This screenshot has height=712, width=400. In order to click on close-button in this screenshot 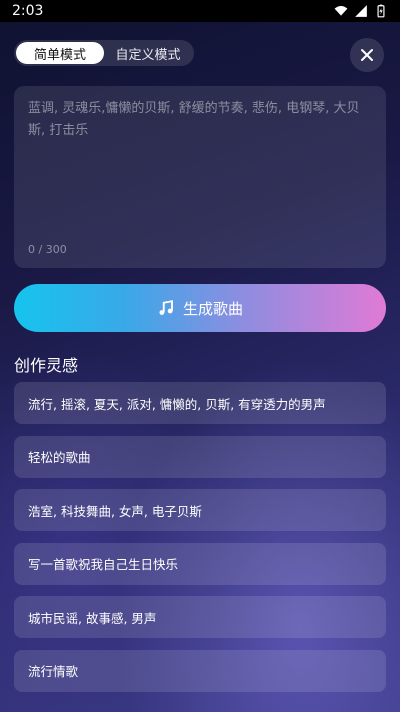, I will do `click(367, 55)`.